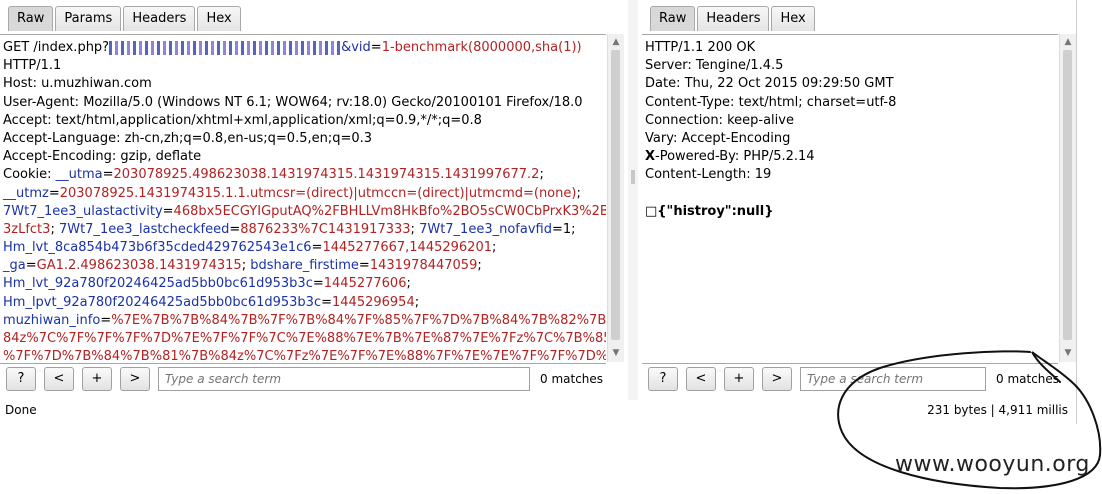  I want to click on cookie-name: _ga, so click(14, 266).